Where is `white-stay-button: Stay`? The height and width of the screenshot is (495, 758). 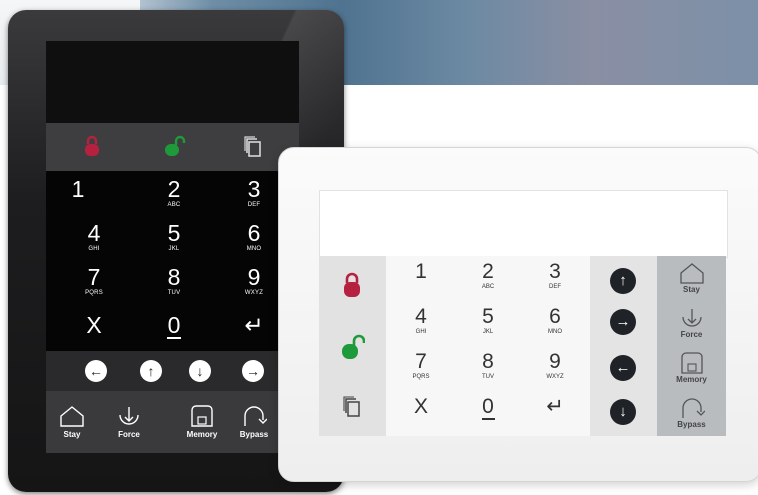 white-stay-button: Stay is located at coordinates (691, 278).